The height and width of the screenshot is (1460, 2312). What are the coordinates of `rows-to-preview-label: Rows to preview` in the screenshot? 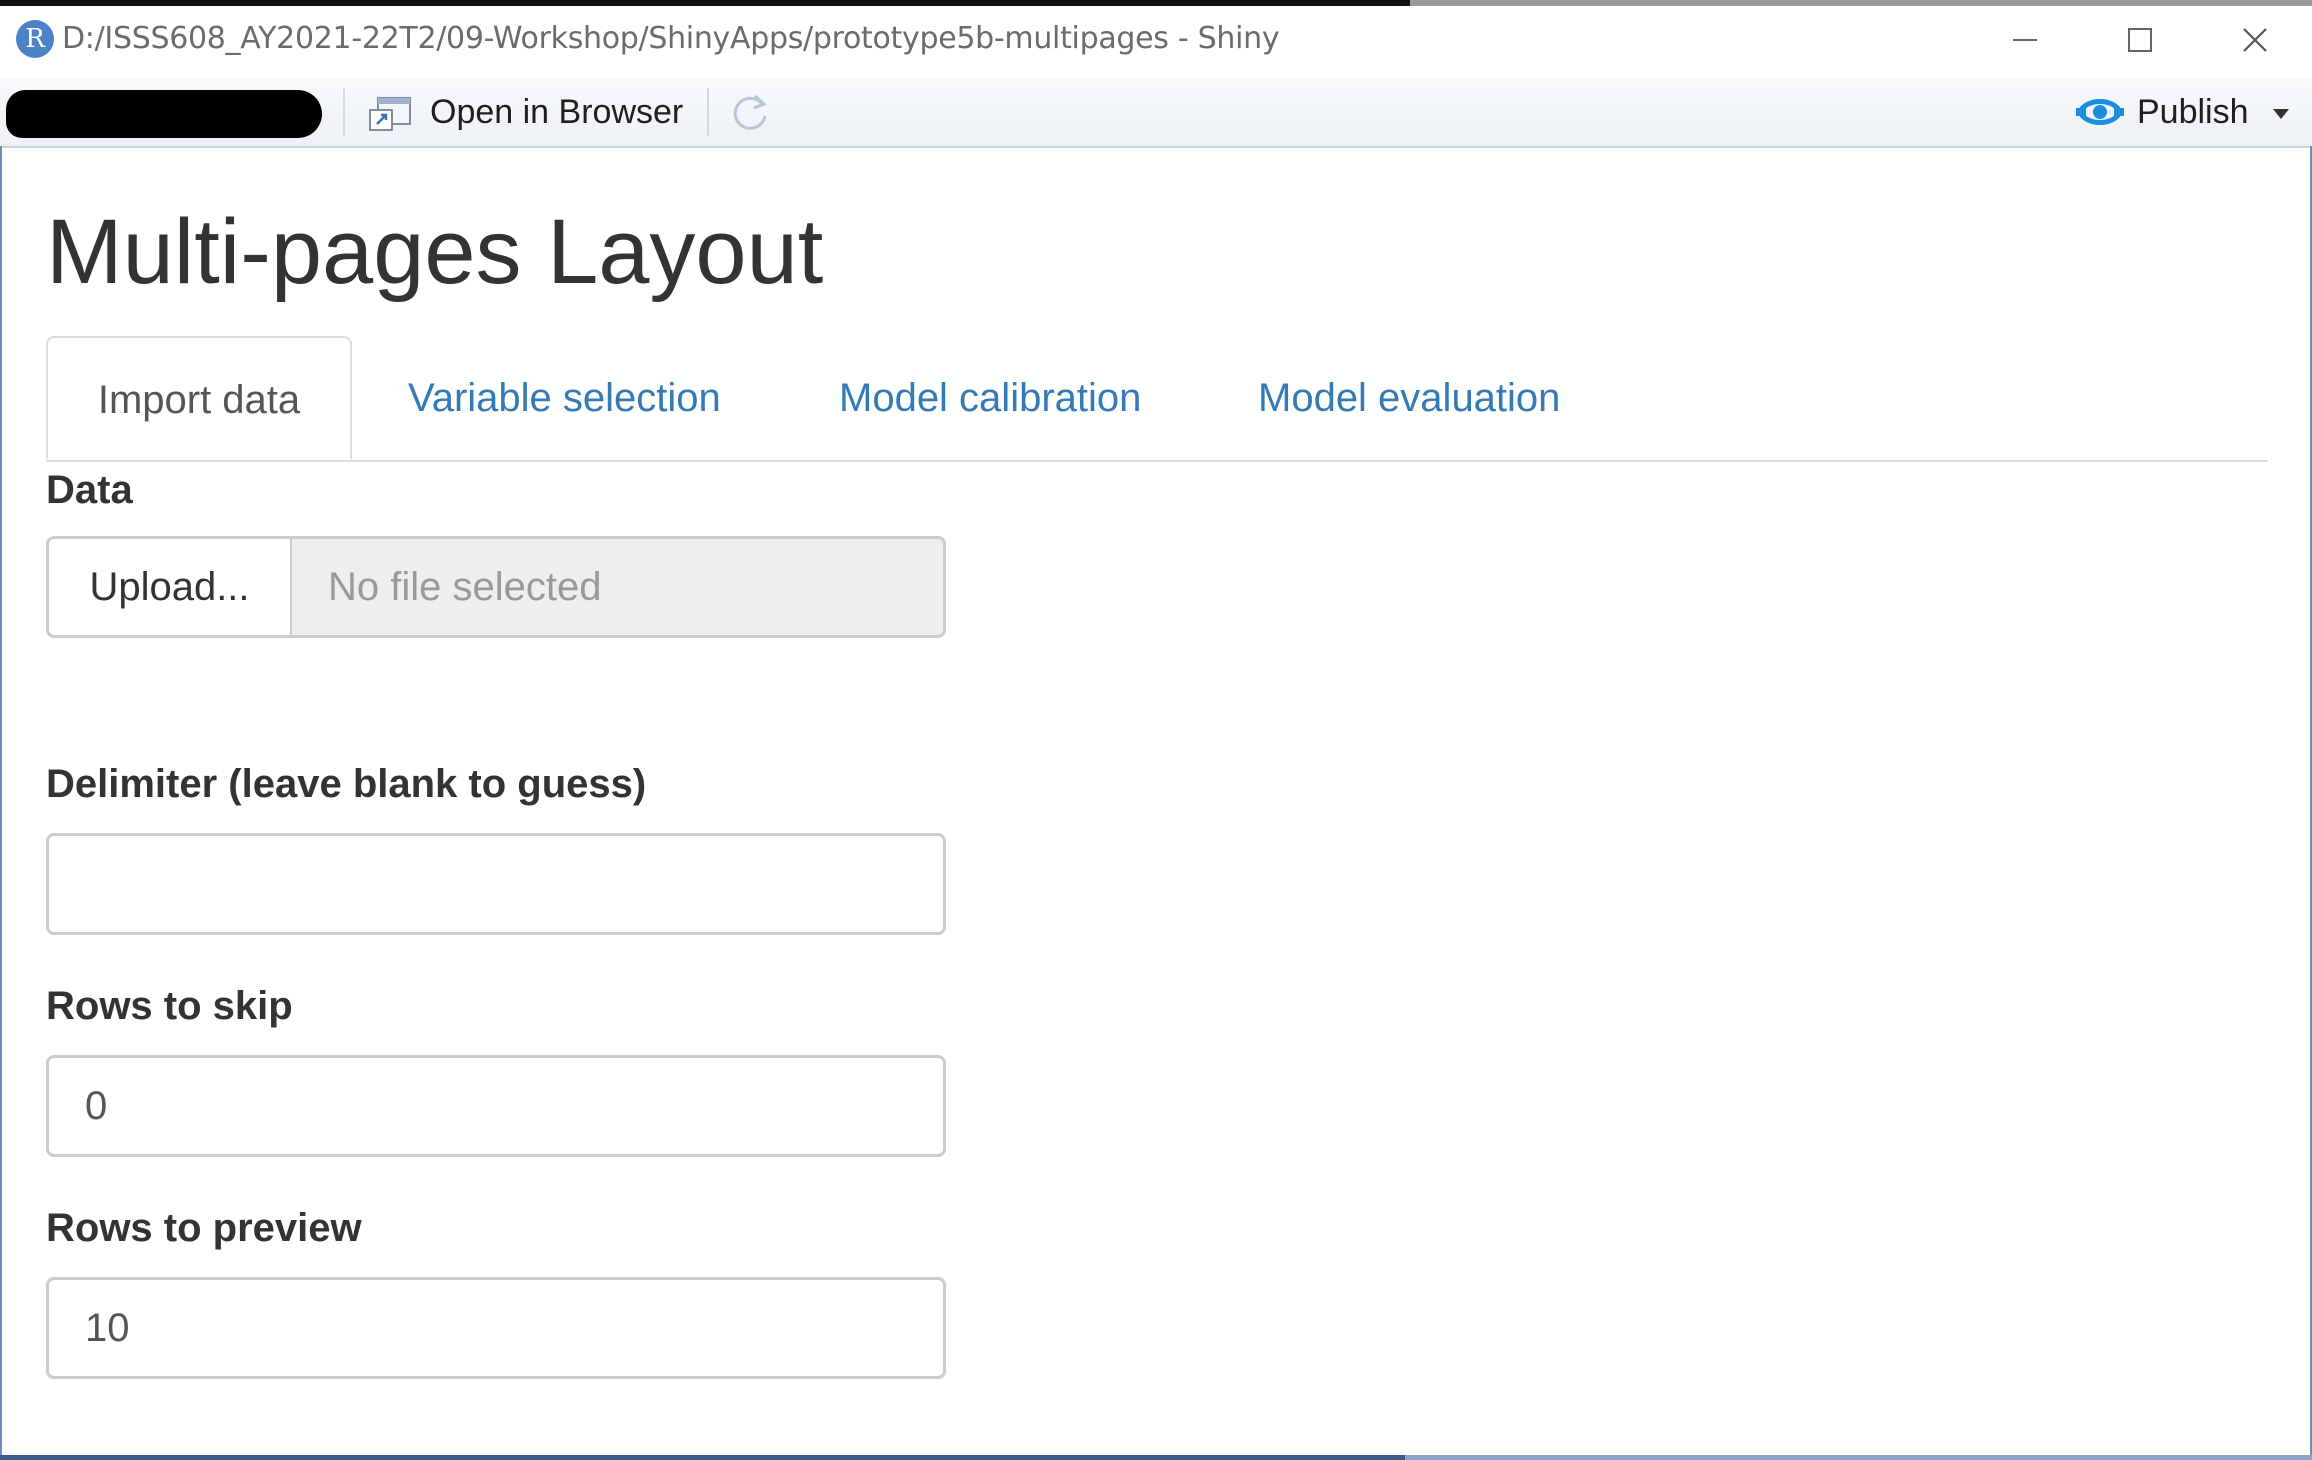 It's located at (204, 1228).